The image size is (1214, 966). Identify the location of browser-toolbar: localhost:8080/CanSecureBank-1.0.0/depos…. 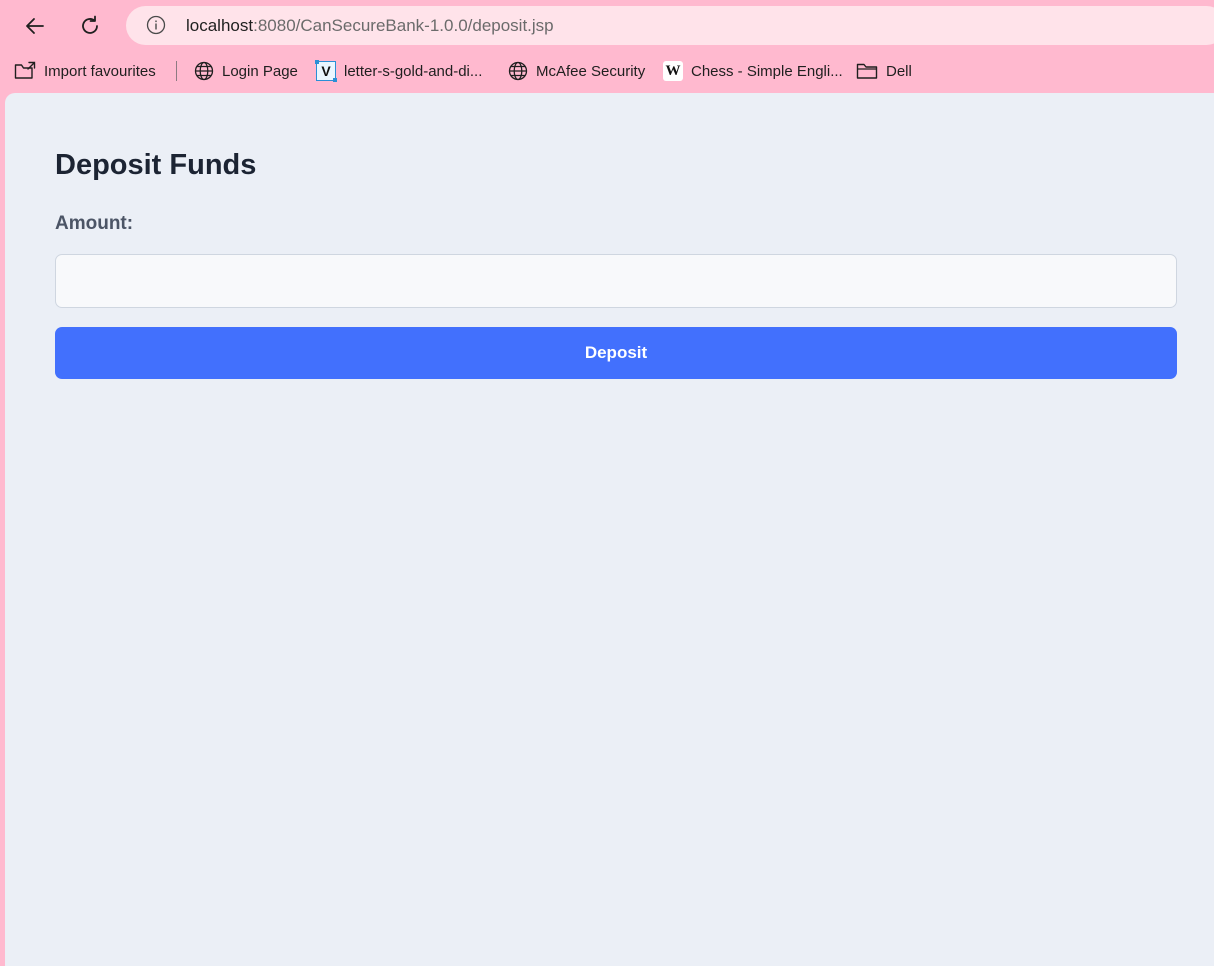
(607, 26).